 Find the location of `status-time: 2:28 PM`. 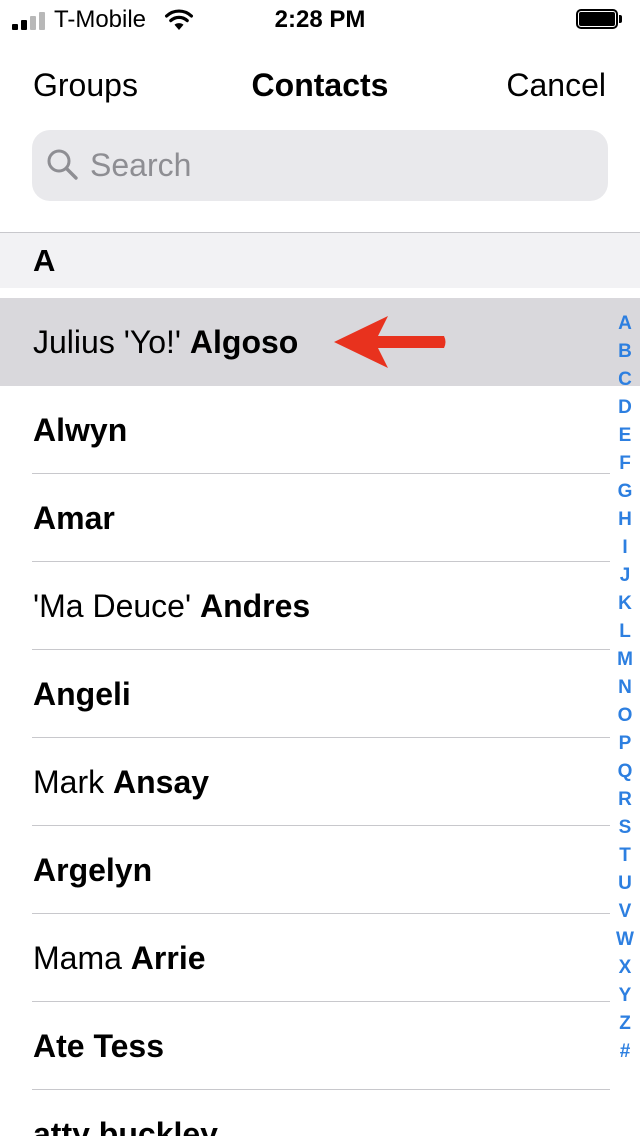

status-time: 2:28 PM is located at coordinates (320, 19).